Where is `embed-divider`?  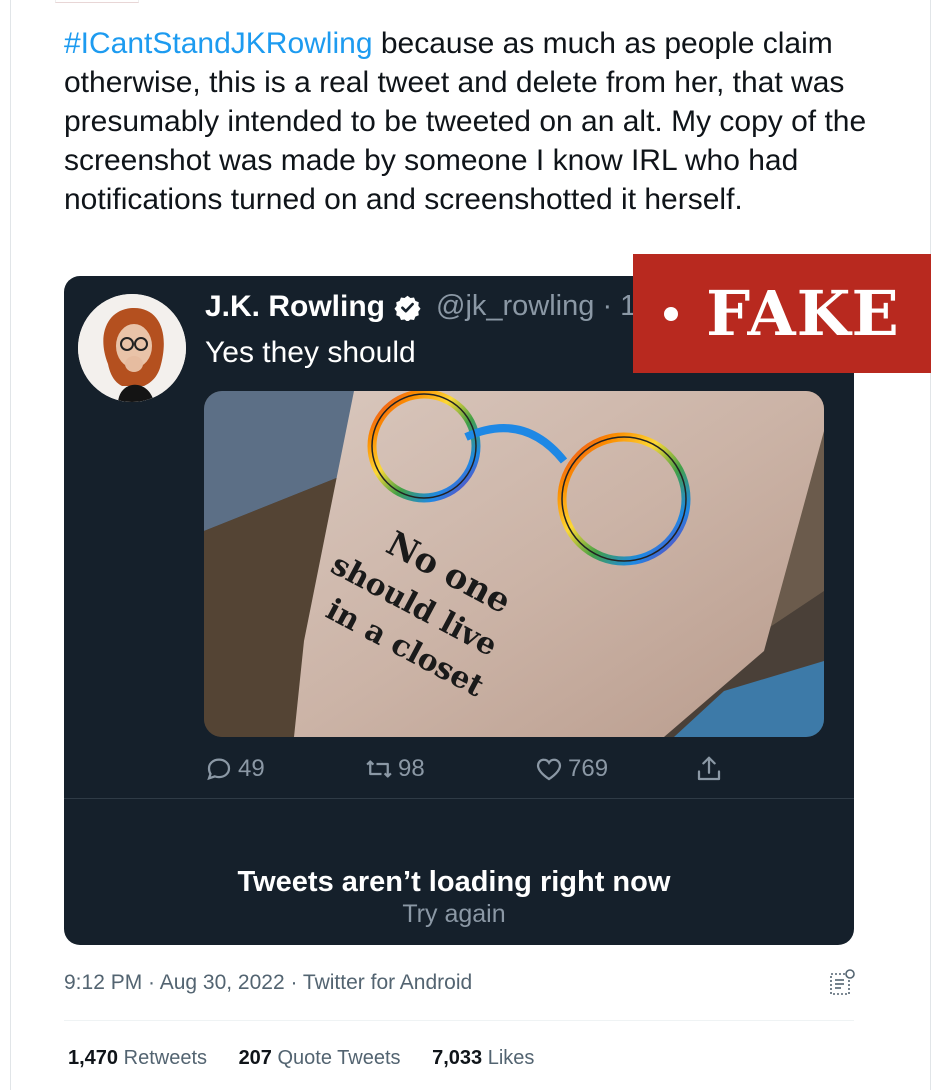 embed-divider is located at coordinates (459, 798).